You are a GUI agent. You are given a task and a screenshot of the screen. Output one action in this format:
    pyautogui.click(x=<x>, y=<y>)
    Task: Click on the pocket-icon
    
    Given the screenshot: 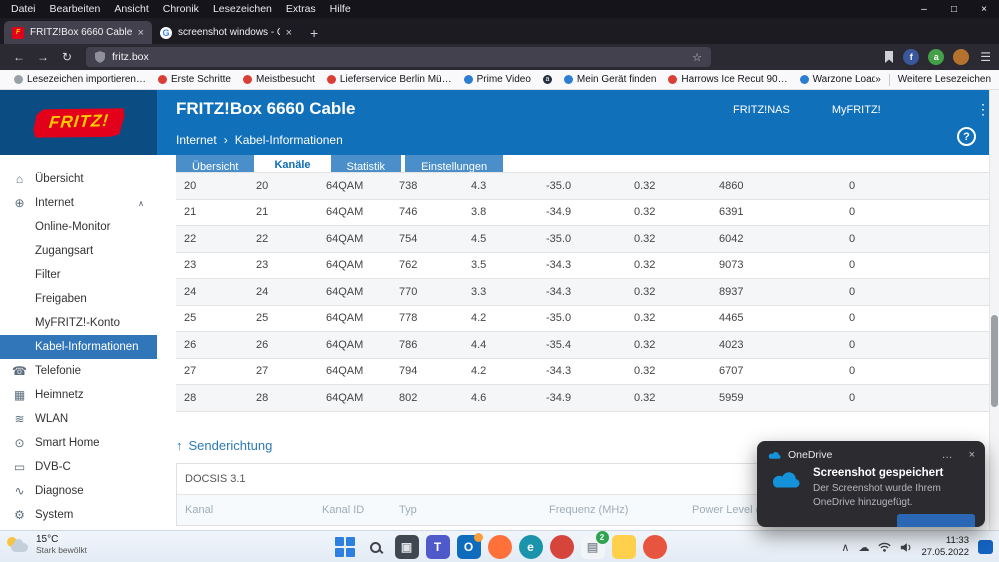 What is the action you would take?
    pyautogui.click(x=889, y=57)
    